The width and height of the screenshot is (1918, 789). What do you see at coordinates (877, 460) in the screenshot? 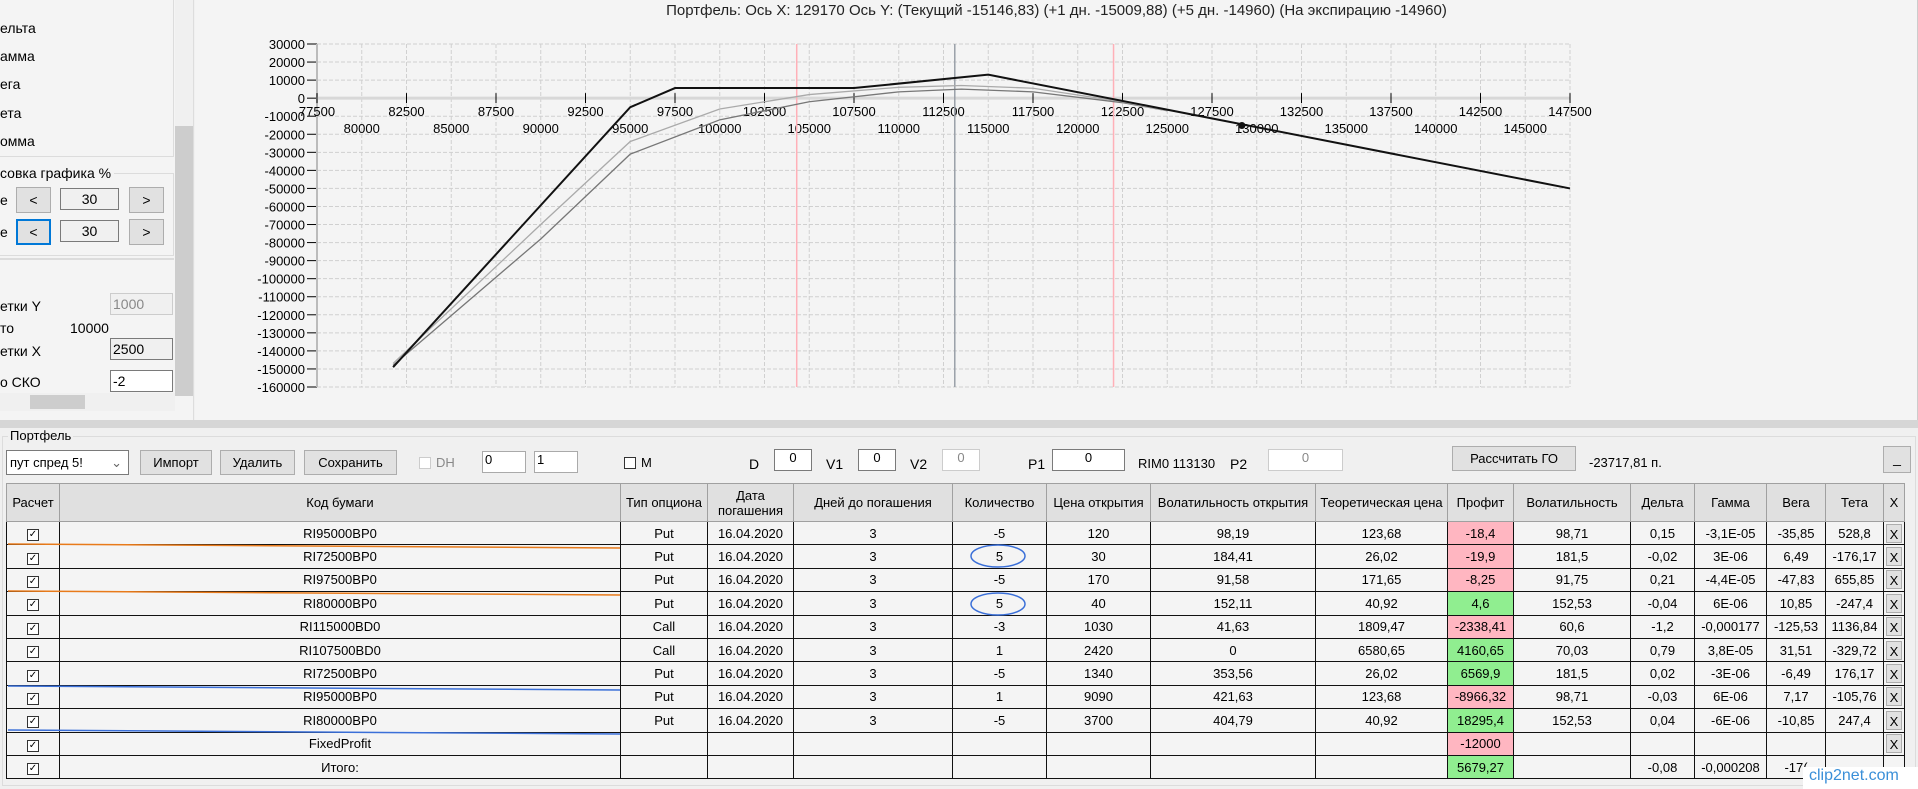
I see `v1-input: 0` at bounding box center [877, 460].